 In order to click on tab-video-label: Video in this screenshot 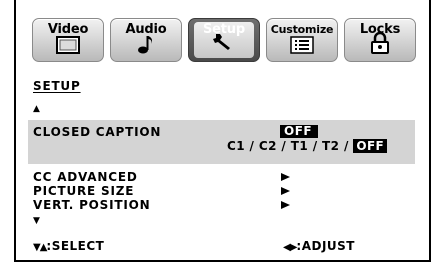, I will do `click(68, 29)`.